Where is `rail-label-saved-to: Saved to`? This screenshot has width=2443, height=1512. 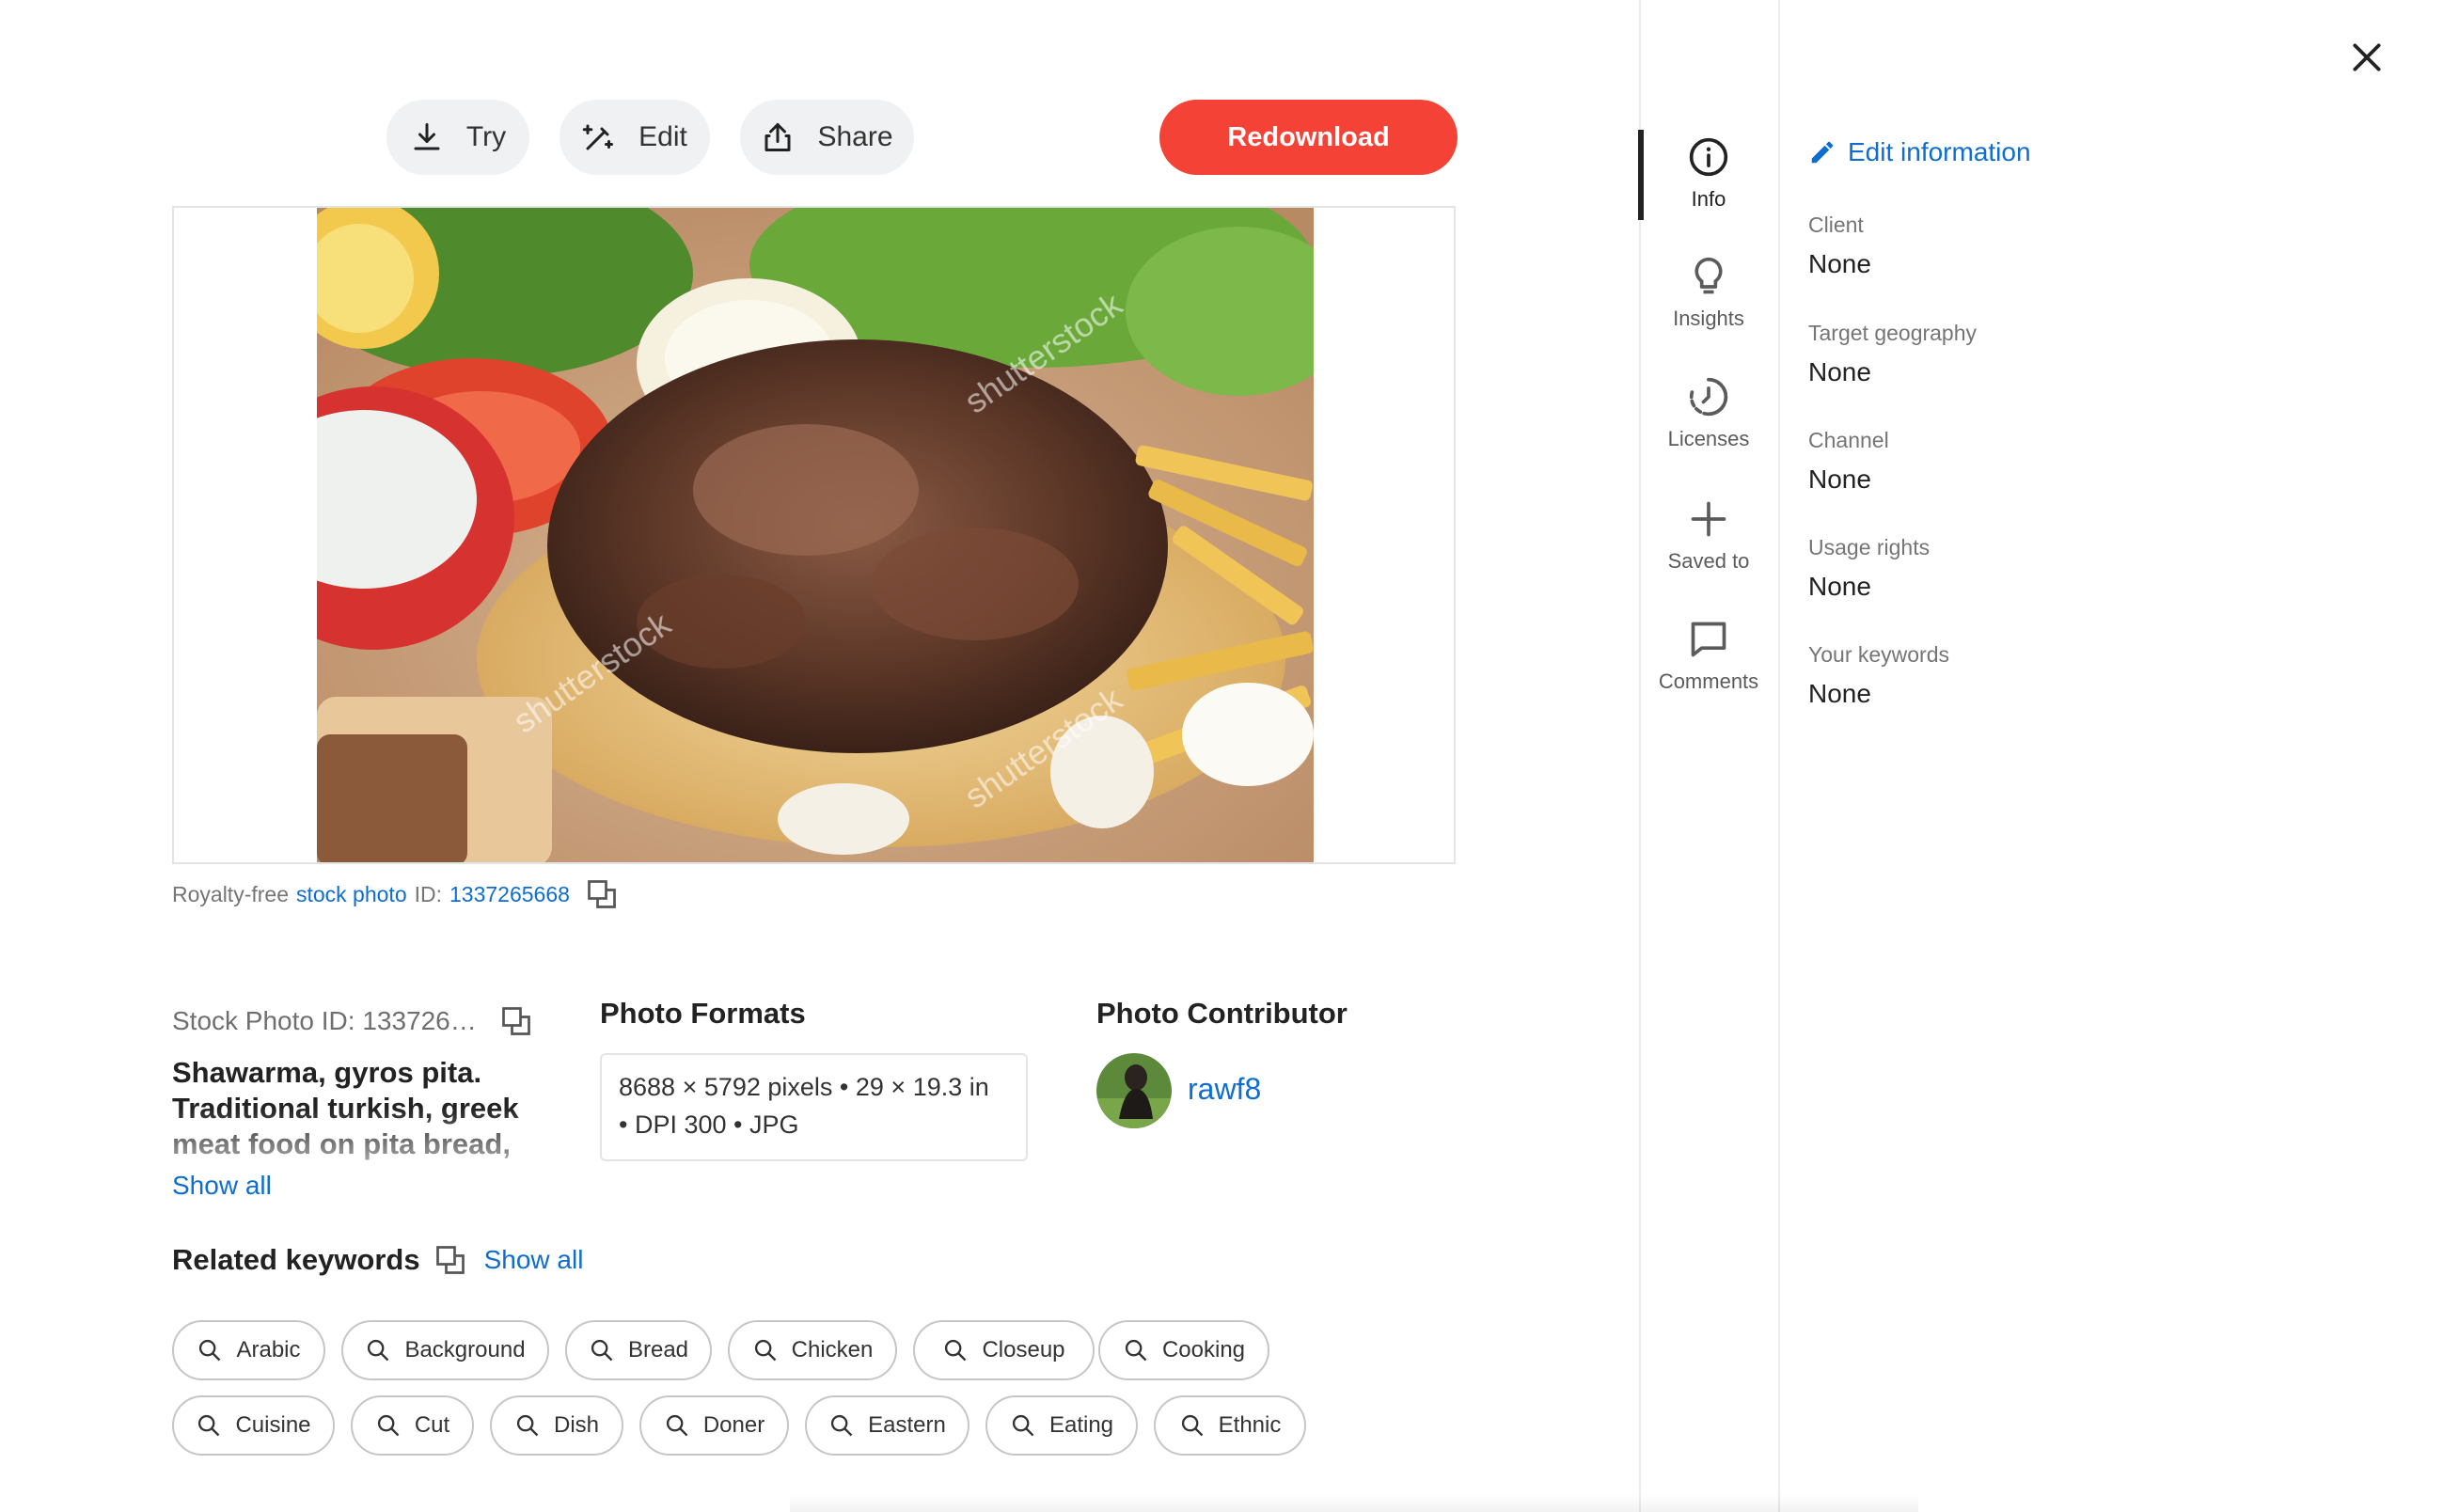 rail-label-saved-to: Saved to is located at coordinates (1709, 561).